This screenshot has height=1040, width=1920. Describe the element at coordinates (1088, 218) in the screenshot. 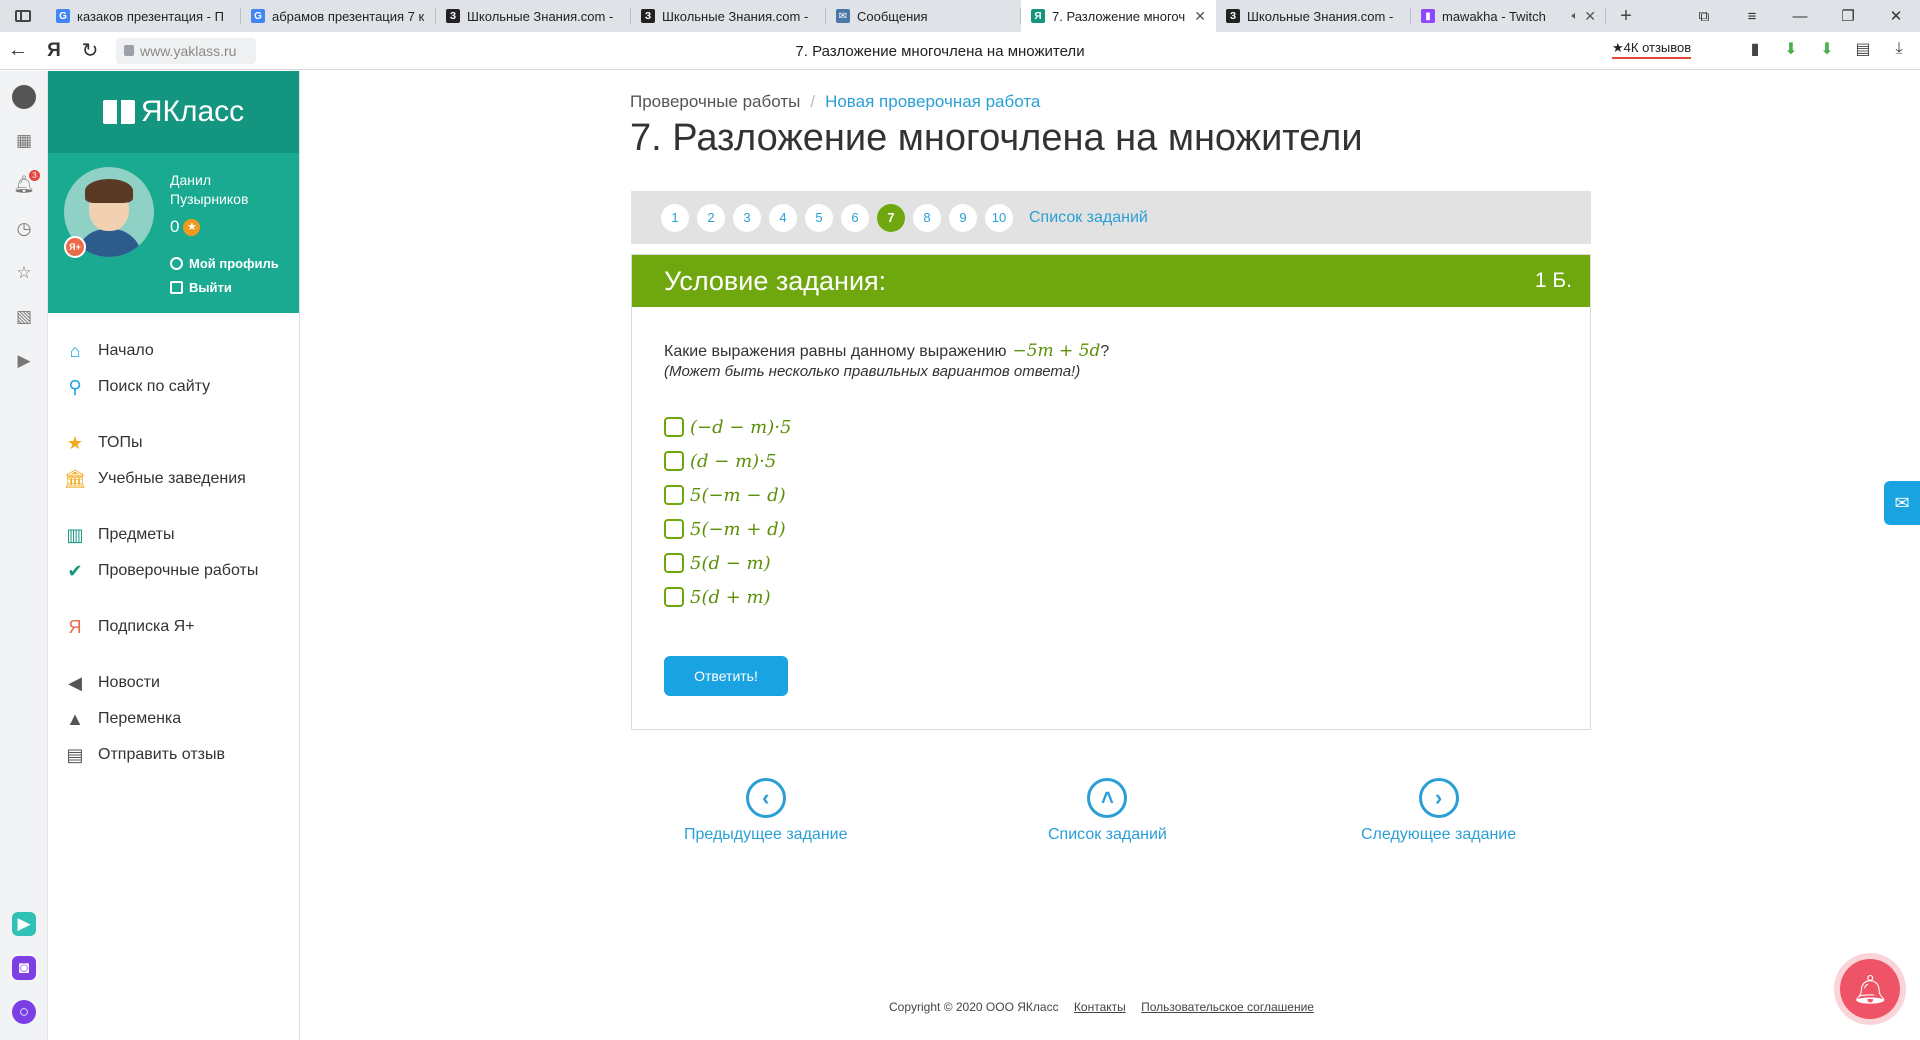

I see `task-list-link: Список заданий` at that location.